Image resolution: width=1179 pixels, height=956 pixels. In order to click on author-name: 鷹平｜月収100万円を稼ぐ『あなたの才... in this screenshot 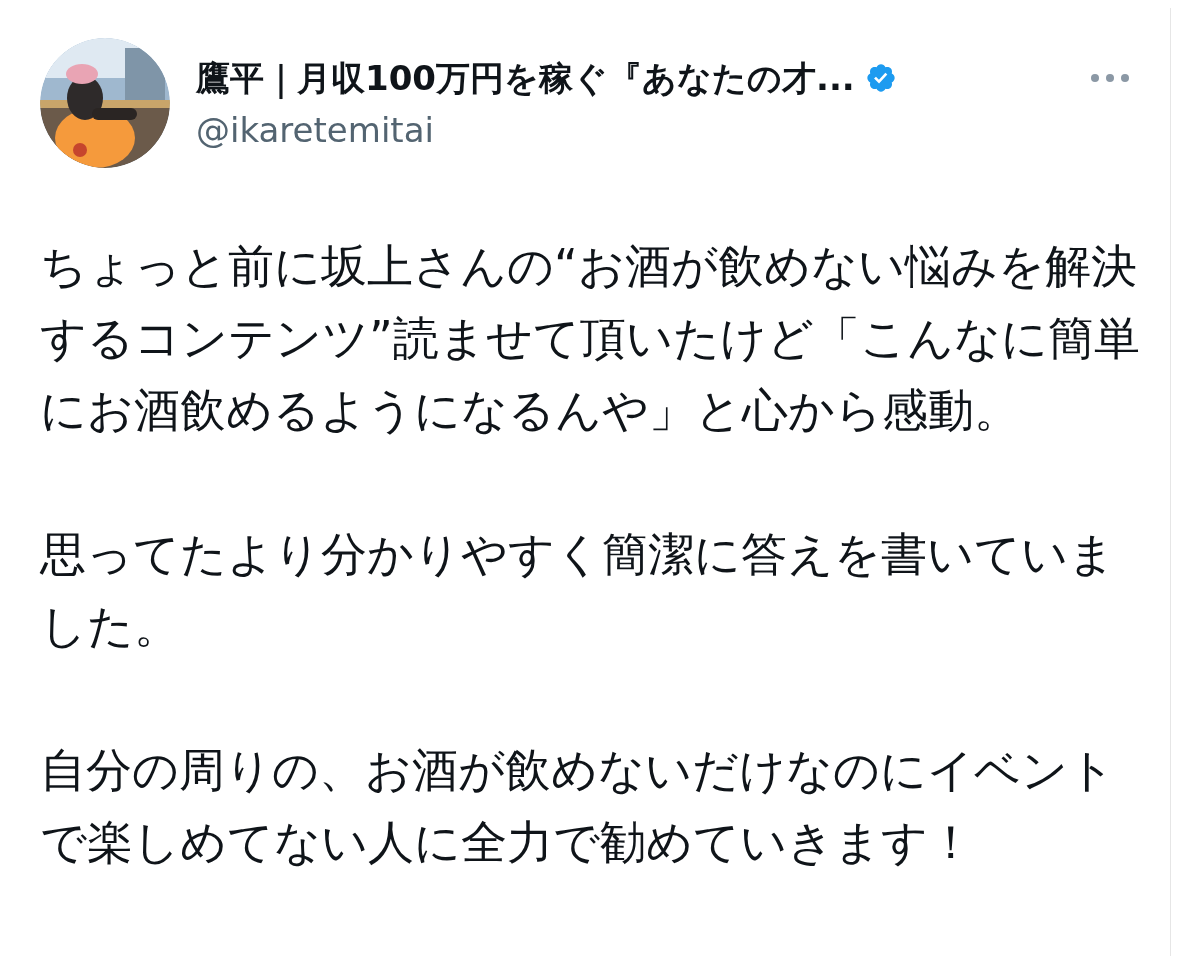, I will do `click(525, 78)`.